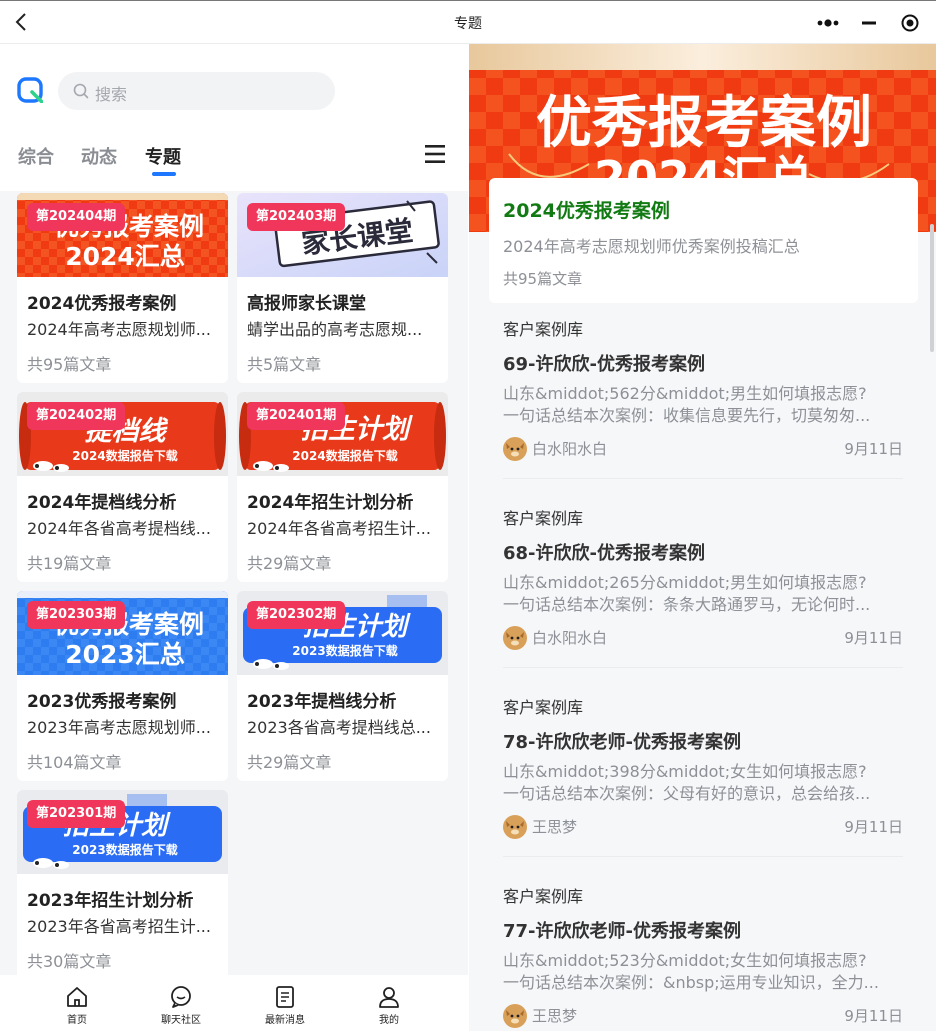 Image resolution: width=936 pixels, height=1031 pixels. What do you see at coordinates (111, 94) in the screenshot?
I see `search-placeholder: 搜索` at bounding box center [111, 94].